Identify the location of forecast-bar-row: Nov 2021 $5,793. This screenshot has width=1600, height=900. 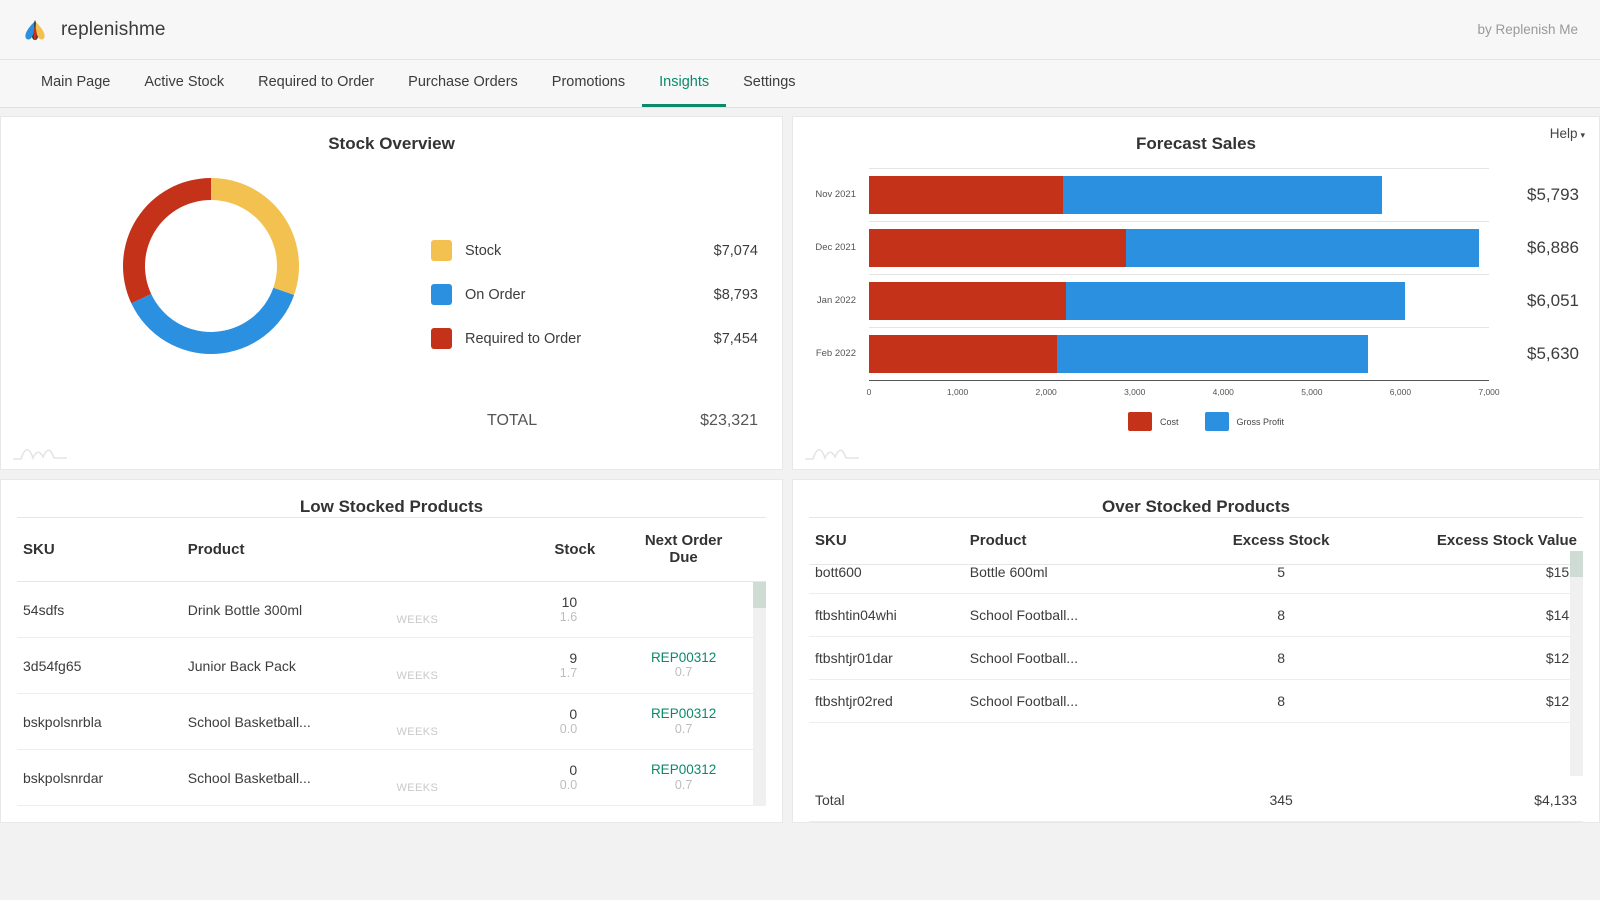
(1196, 194).